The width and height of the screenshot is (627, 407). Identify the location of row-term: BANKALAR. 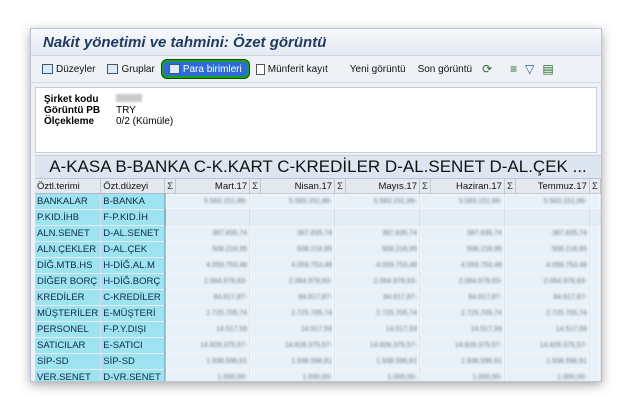
(68, 201).